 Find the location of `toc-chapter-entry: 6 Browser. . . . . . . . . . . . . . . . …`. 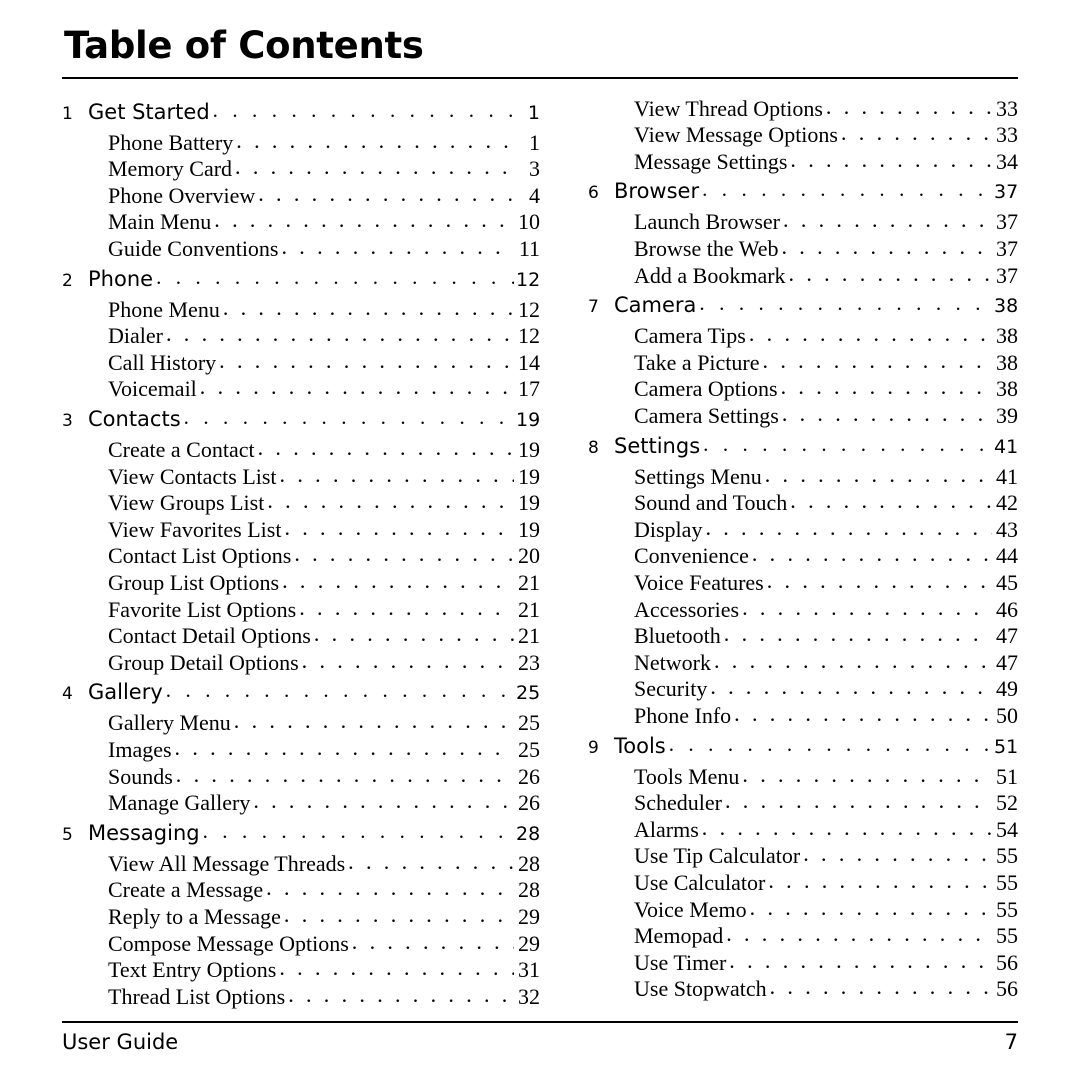

toc-chapter-entry: 6 Browser. . . . . . . . . . . . . . . . … is located at coordinates (803, 195).